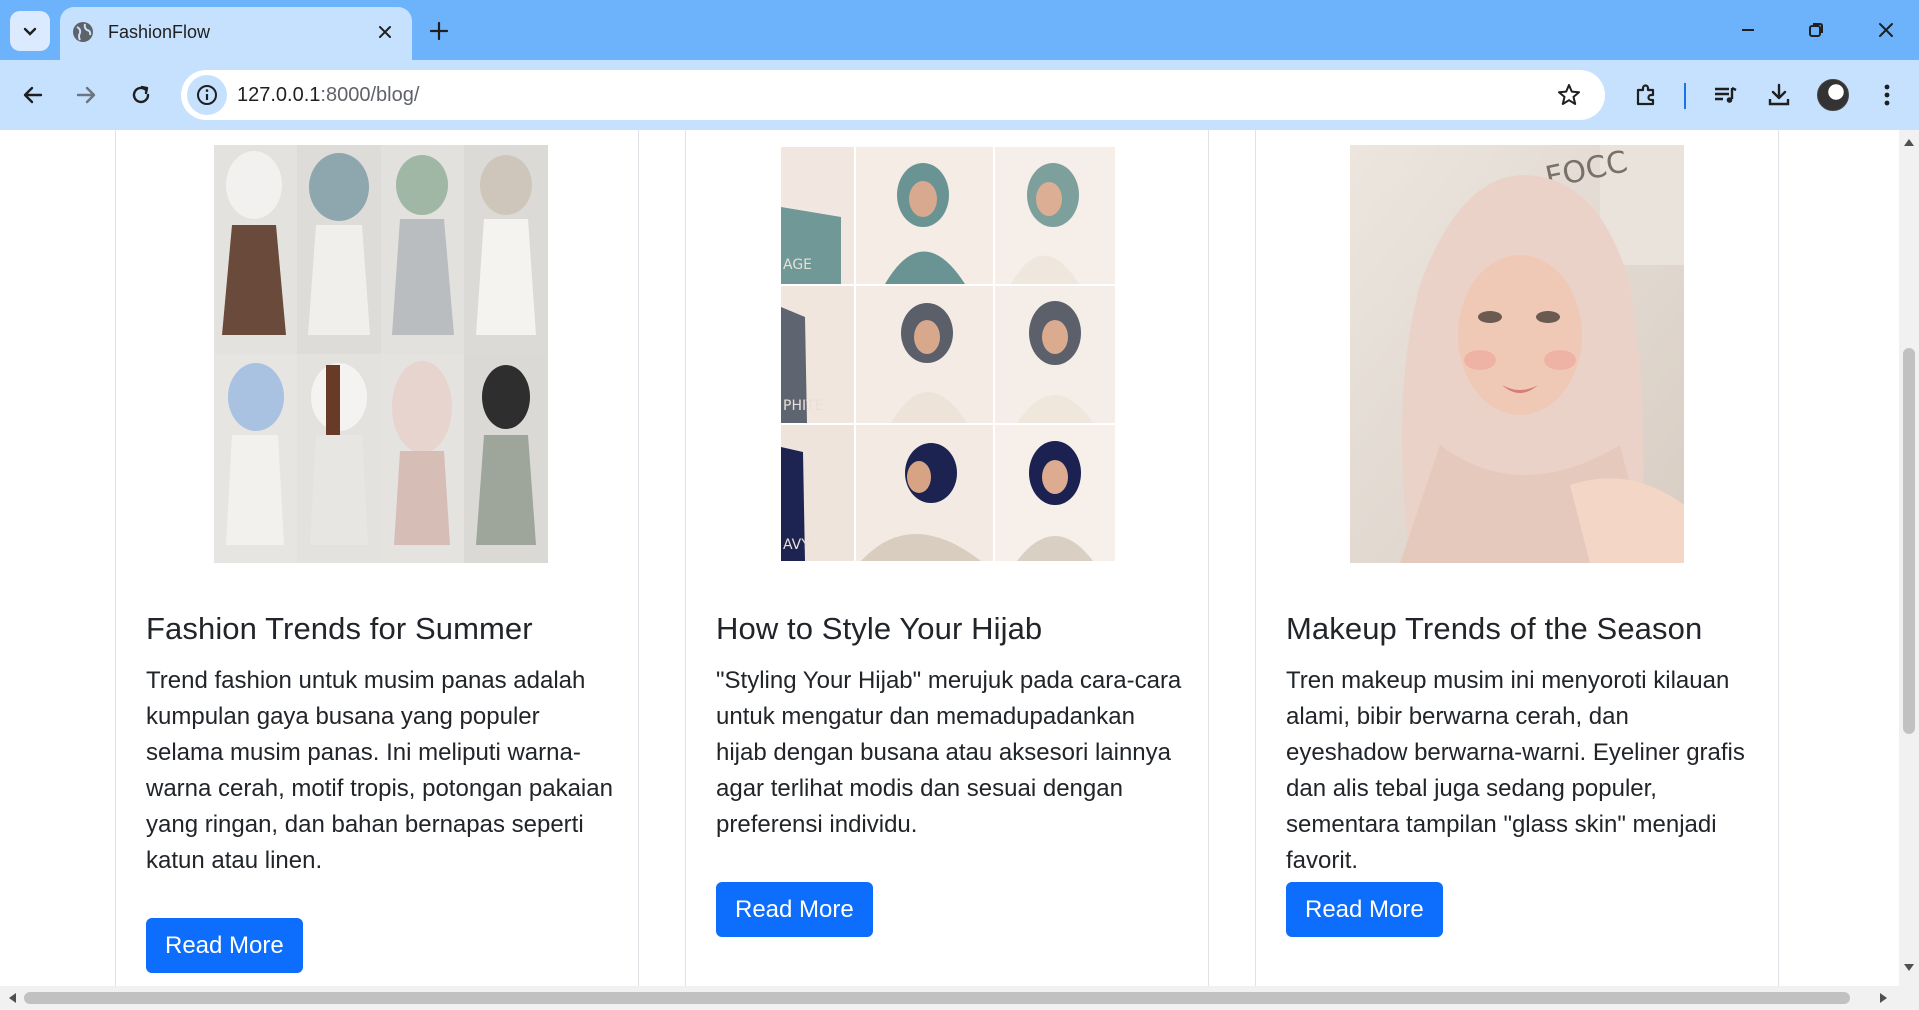 The image size is (1919, 1010). I want to click on arrow-right-icon, so click(86, 95).